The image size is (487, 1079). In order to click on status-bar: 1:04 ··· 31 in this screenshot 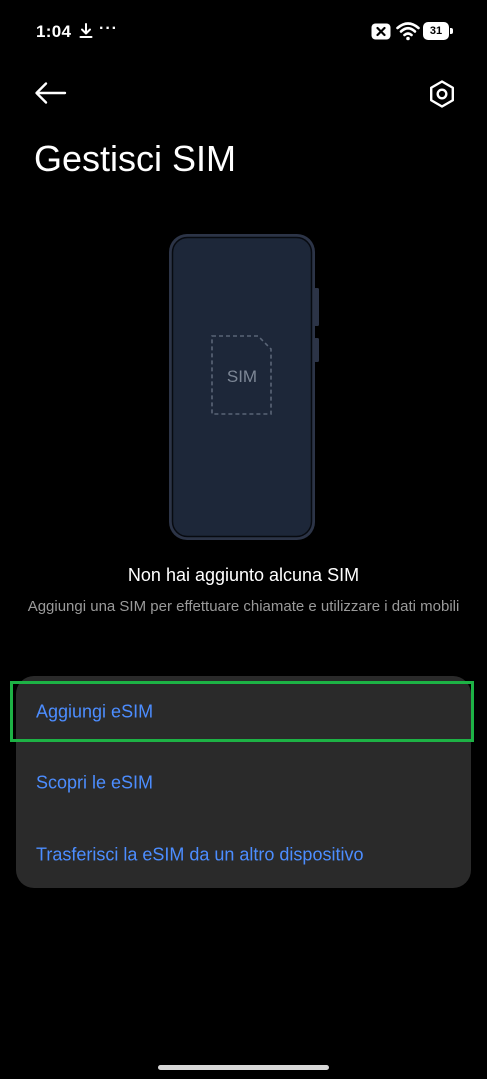, I will do `click(243, 32)`.